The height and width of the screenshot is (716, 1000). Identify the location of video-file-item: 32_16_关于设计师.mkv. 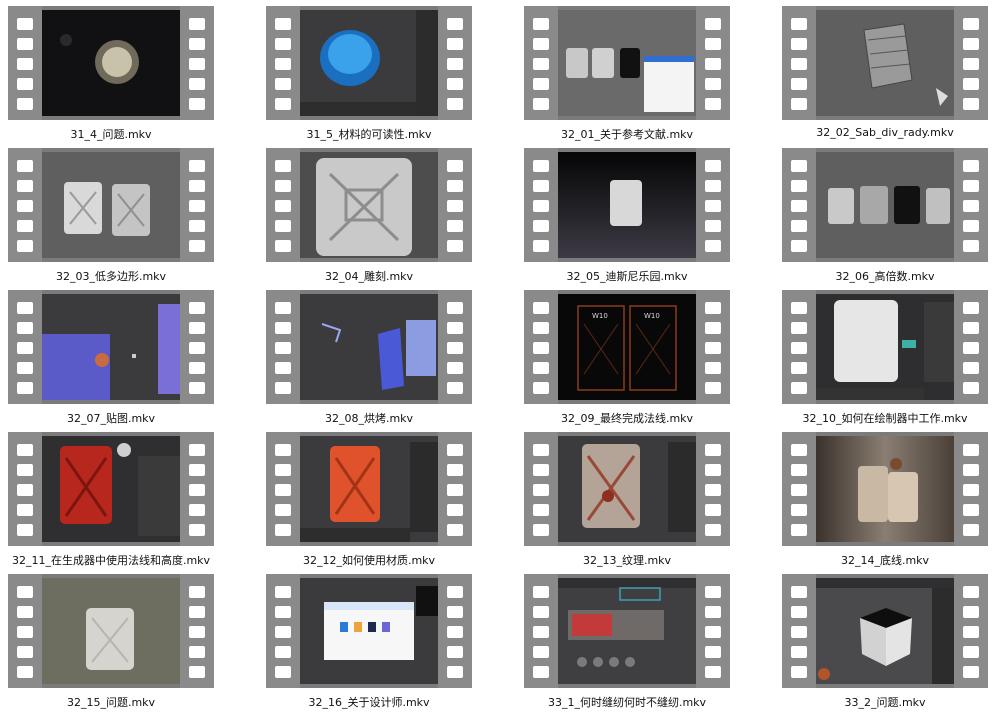
(369, 645).